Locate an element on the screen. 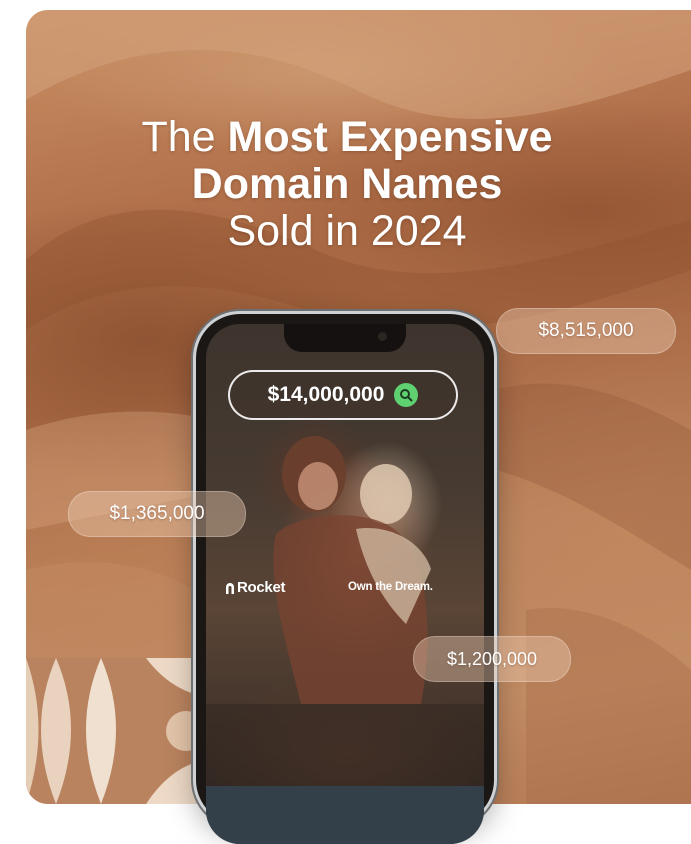 The image size is (691, 844). headline-line-2: Domain Names is located at coordinates (347, 184).